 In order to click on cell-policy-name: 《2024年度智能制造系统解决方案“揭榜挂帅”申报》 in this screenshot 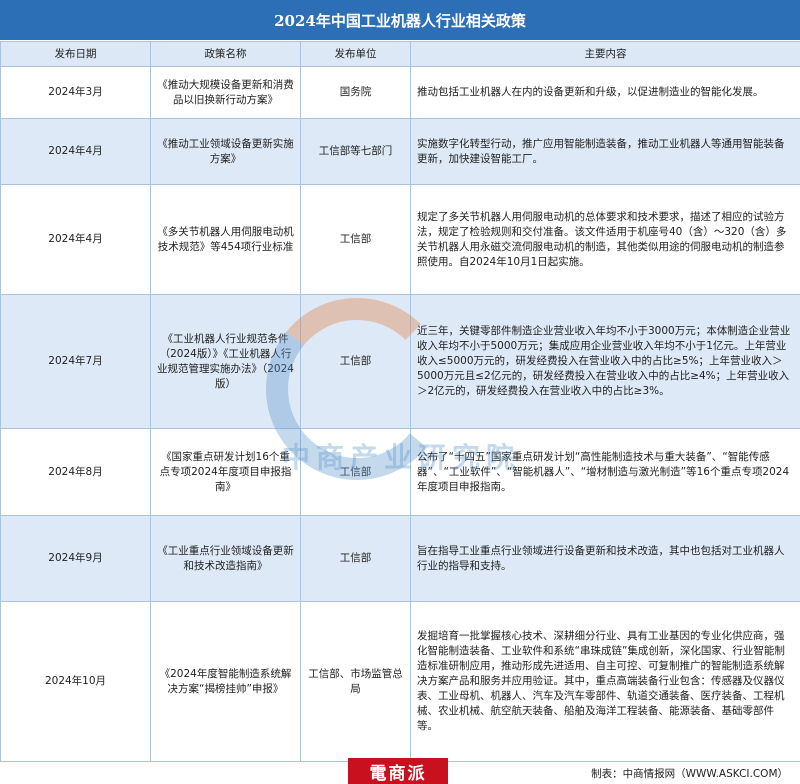, I will do `click(225, 681)`.